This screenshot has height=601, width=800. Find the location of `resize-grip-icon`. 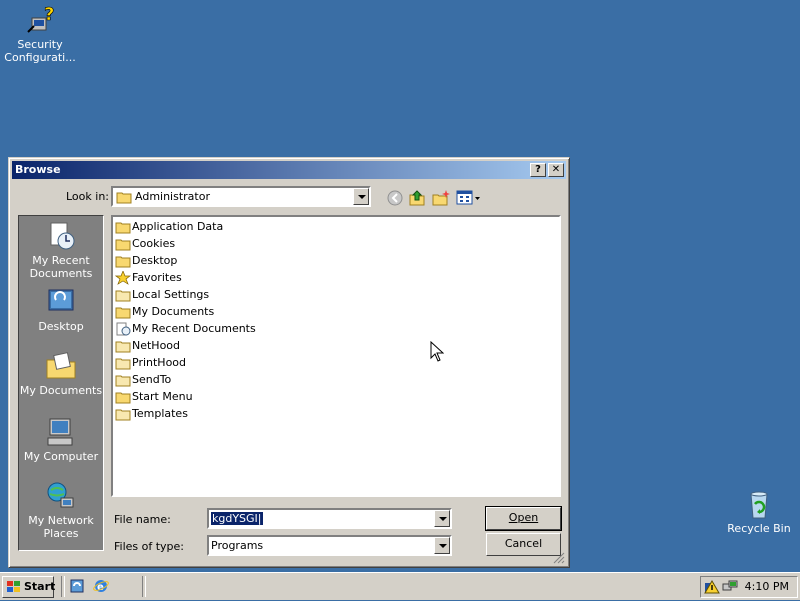

resize-grip-icon is located at coordinates (559, 559).